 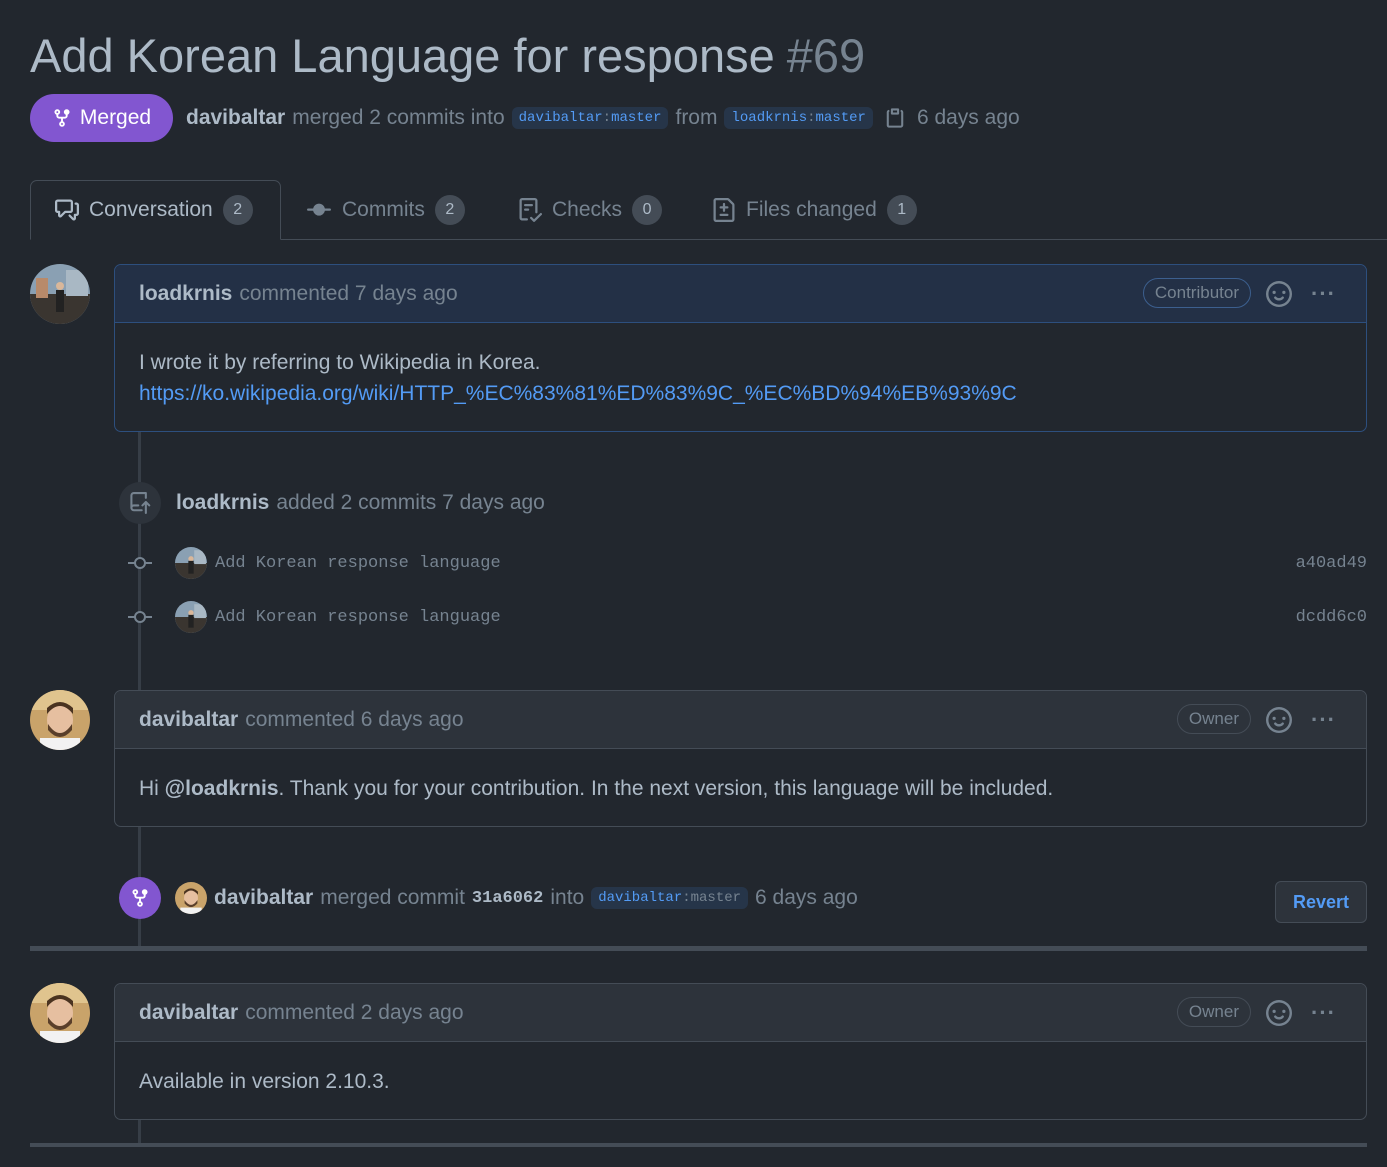 I want to click on comment-time: commented 2 days ago, so click(x=354, y=1013).